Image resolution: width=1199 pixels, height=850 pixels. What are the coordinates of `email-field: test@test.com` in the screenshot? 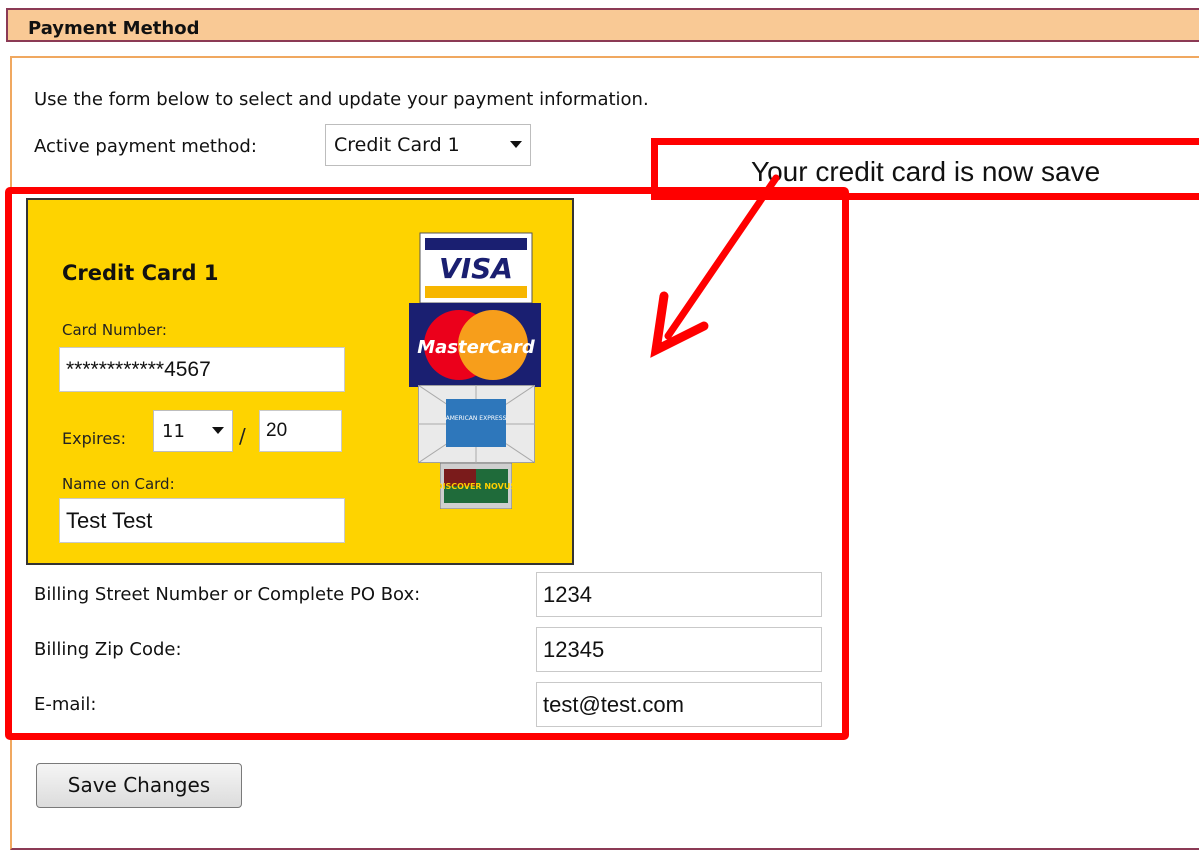 It's located at (679, 704).